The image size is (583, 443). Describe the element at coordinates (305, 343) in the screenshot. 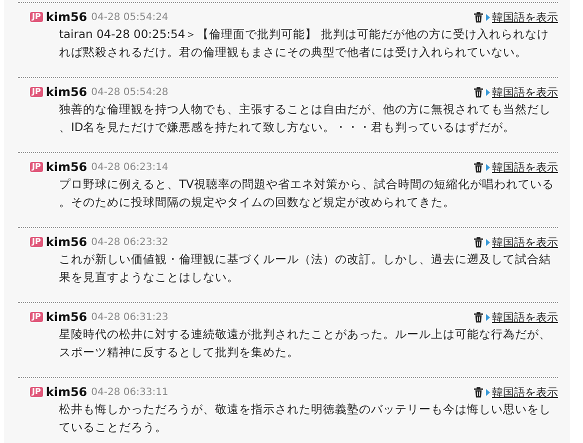

I see `comment-text: 星陵時代の松井に対する連続敬遠が批判されたことがあった。ルール上は可能な行為だが、スポーツ精神に反するとして批判を集めた。` at that location.